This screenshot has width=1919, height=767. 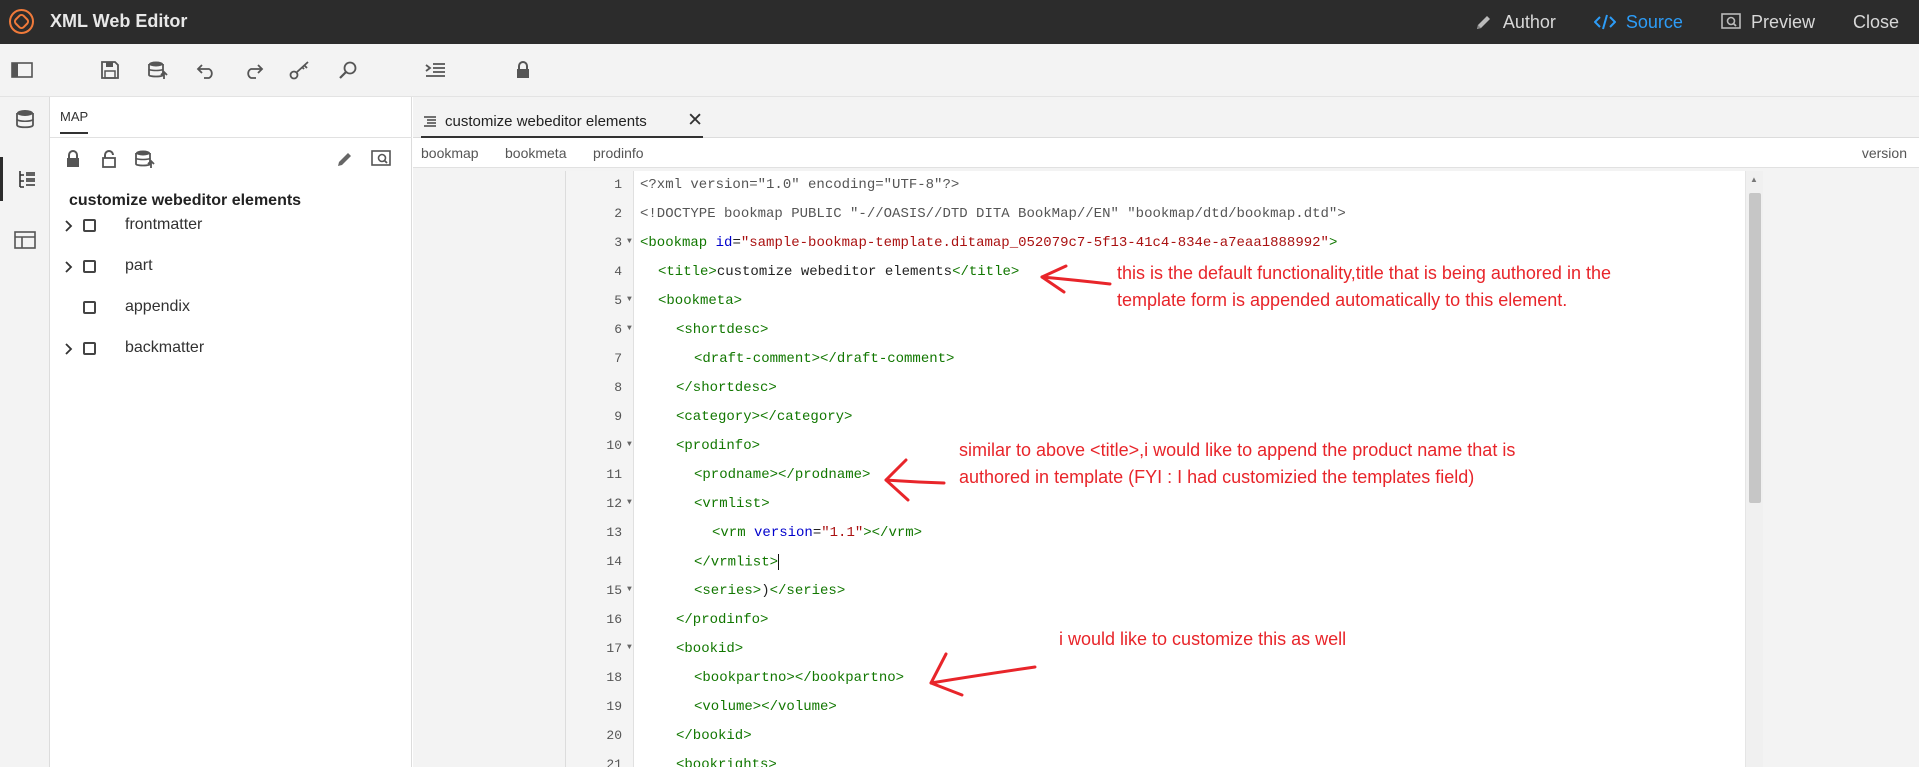 What do you see at coordinates (1203, 639) in the screenshot?
I see `annotation-note-bookpartno: i would like to customize this as well` at bounding box center [1203, 639].